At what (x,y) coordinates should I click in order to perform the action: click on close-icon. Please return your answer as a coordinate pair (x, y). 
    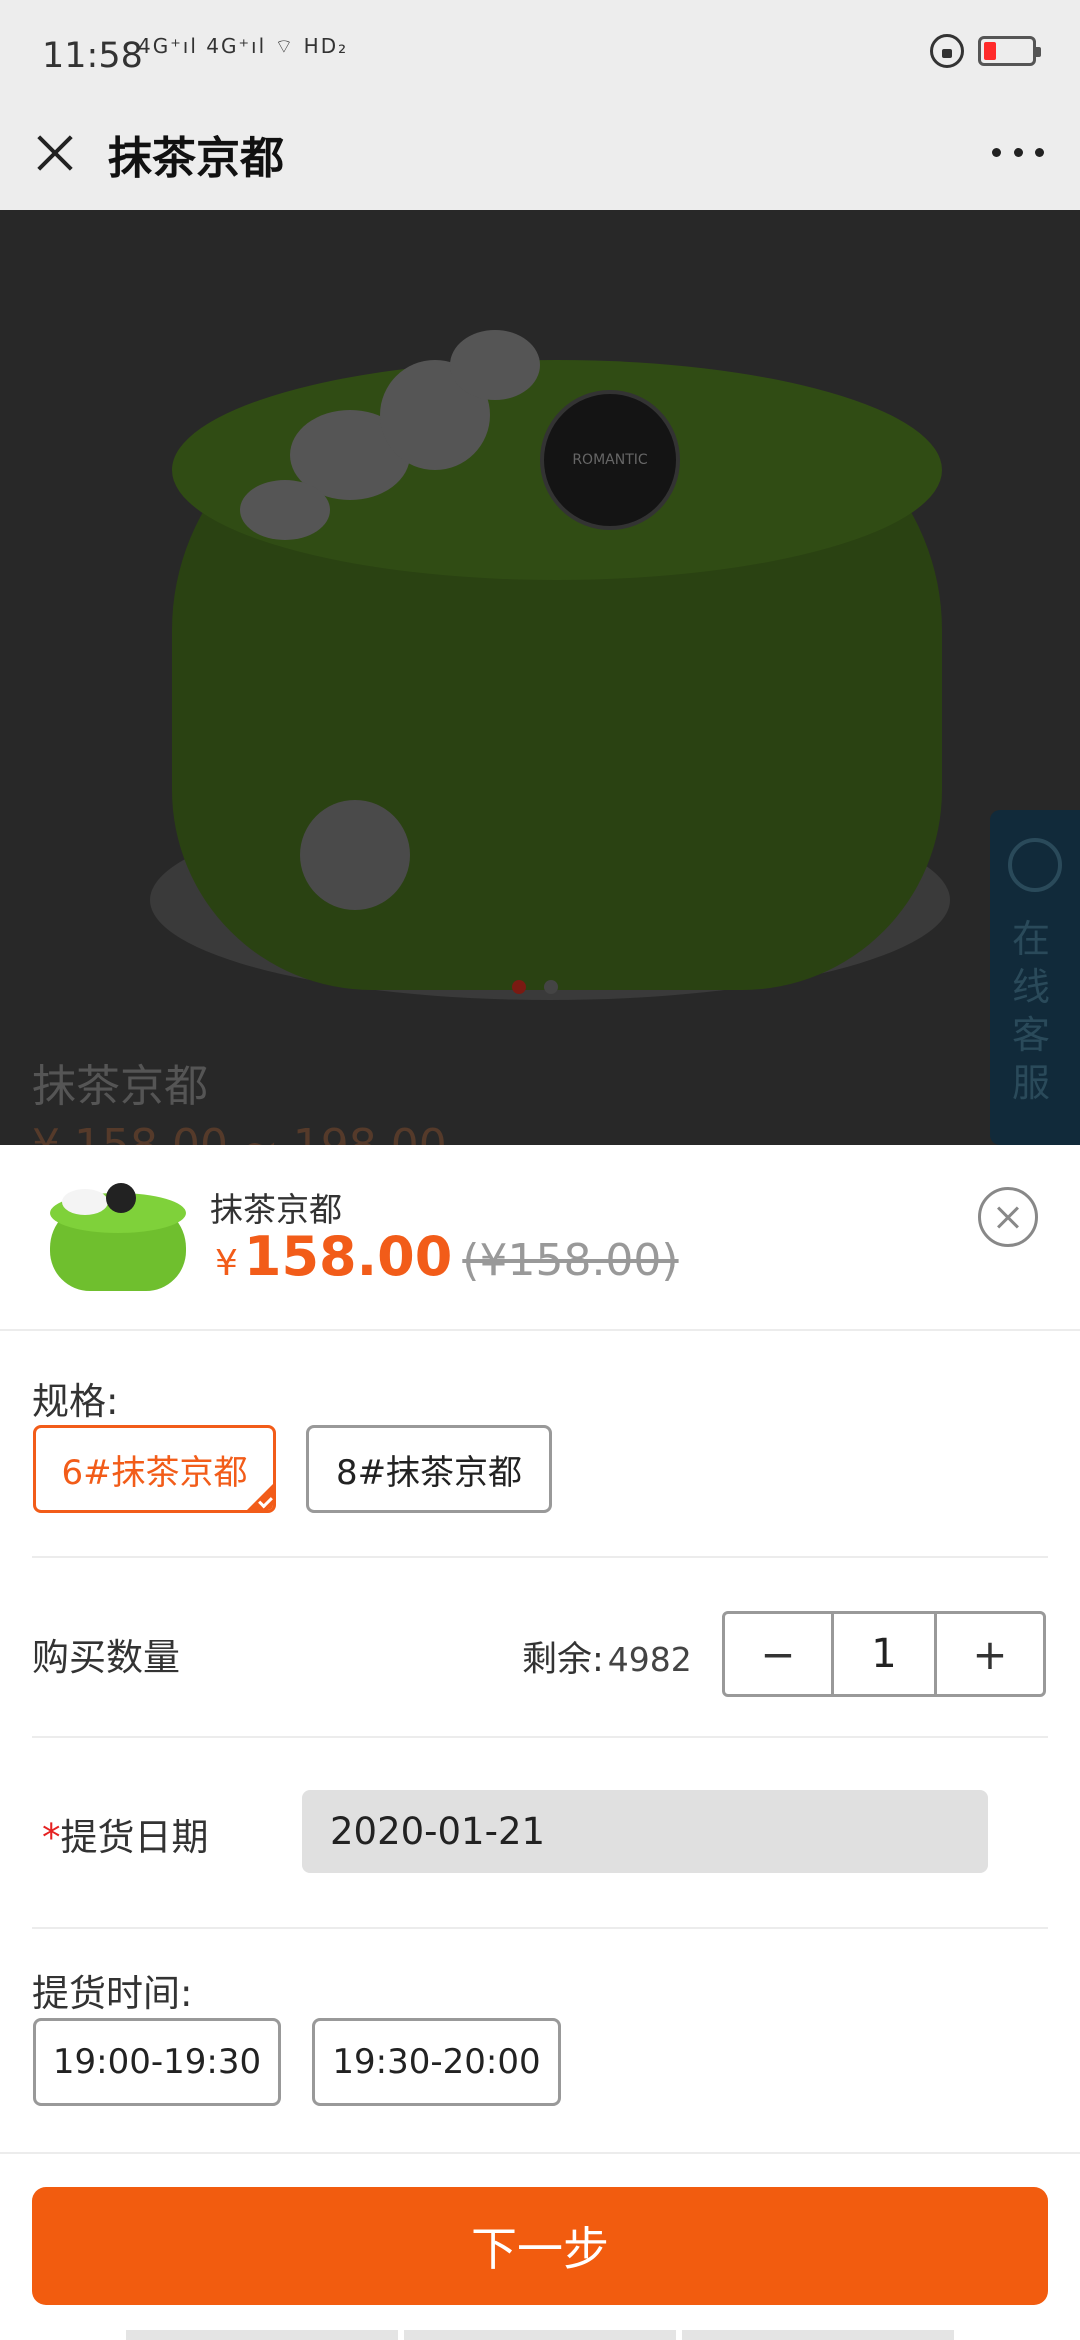
    Looking at the image, I should click on (55, 153).